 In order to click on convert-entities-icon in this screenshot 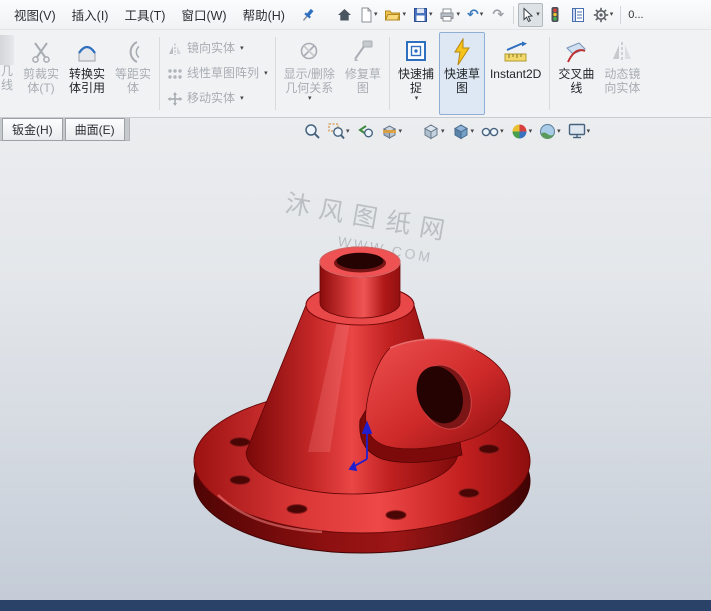, I will do `click(87, 52)`.